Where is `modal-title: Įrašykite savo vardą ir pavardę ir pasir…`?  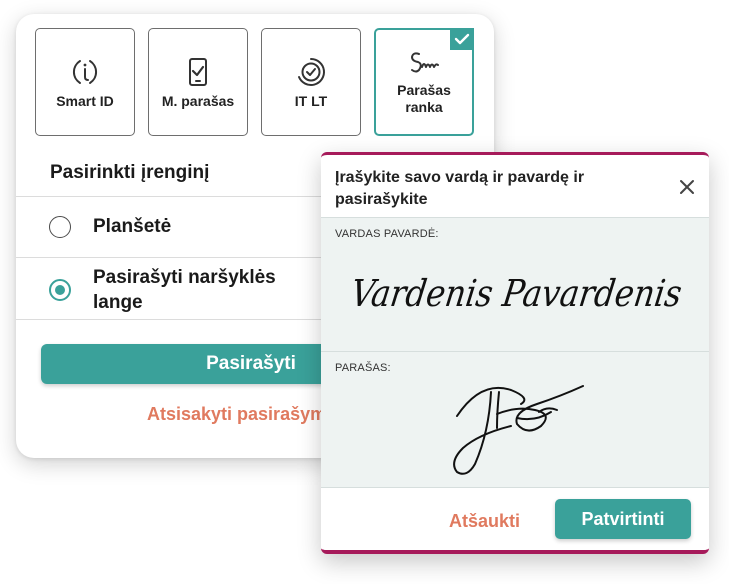 modal-title: Įrašykite savo vardą ir pavardę ir pasir… is located at coordinates (460, 188).